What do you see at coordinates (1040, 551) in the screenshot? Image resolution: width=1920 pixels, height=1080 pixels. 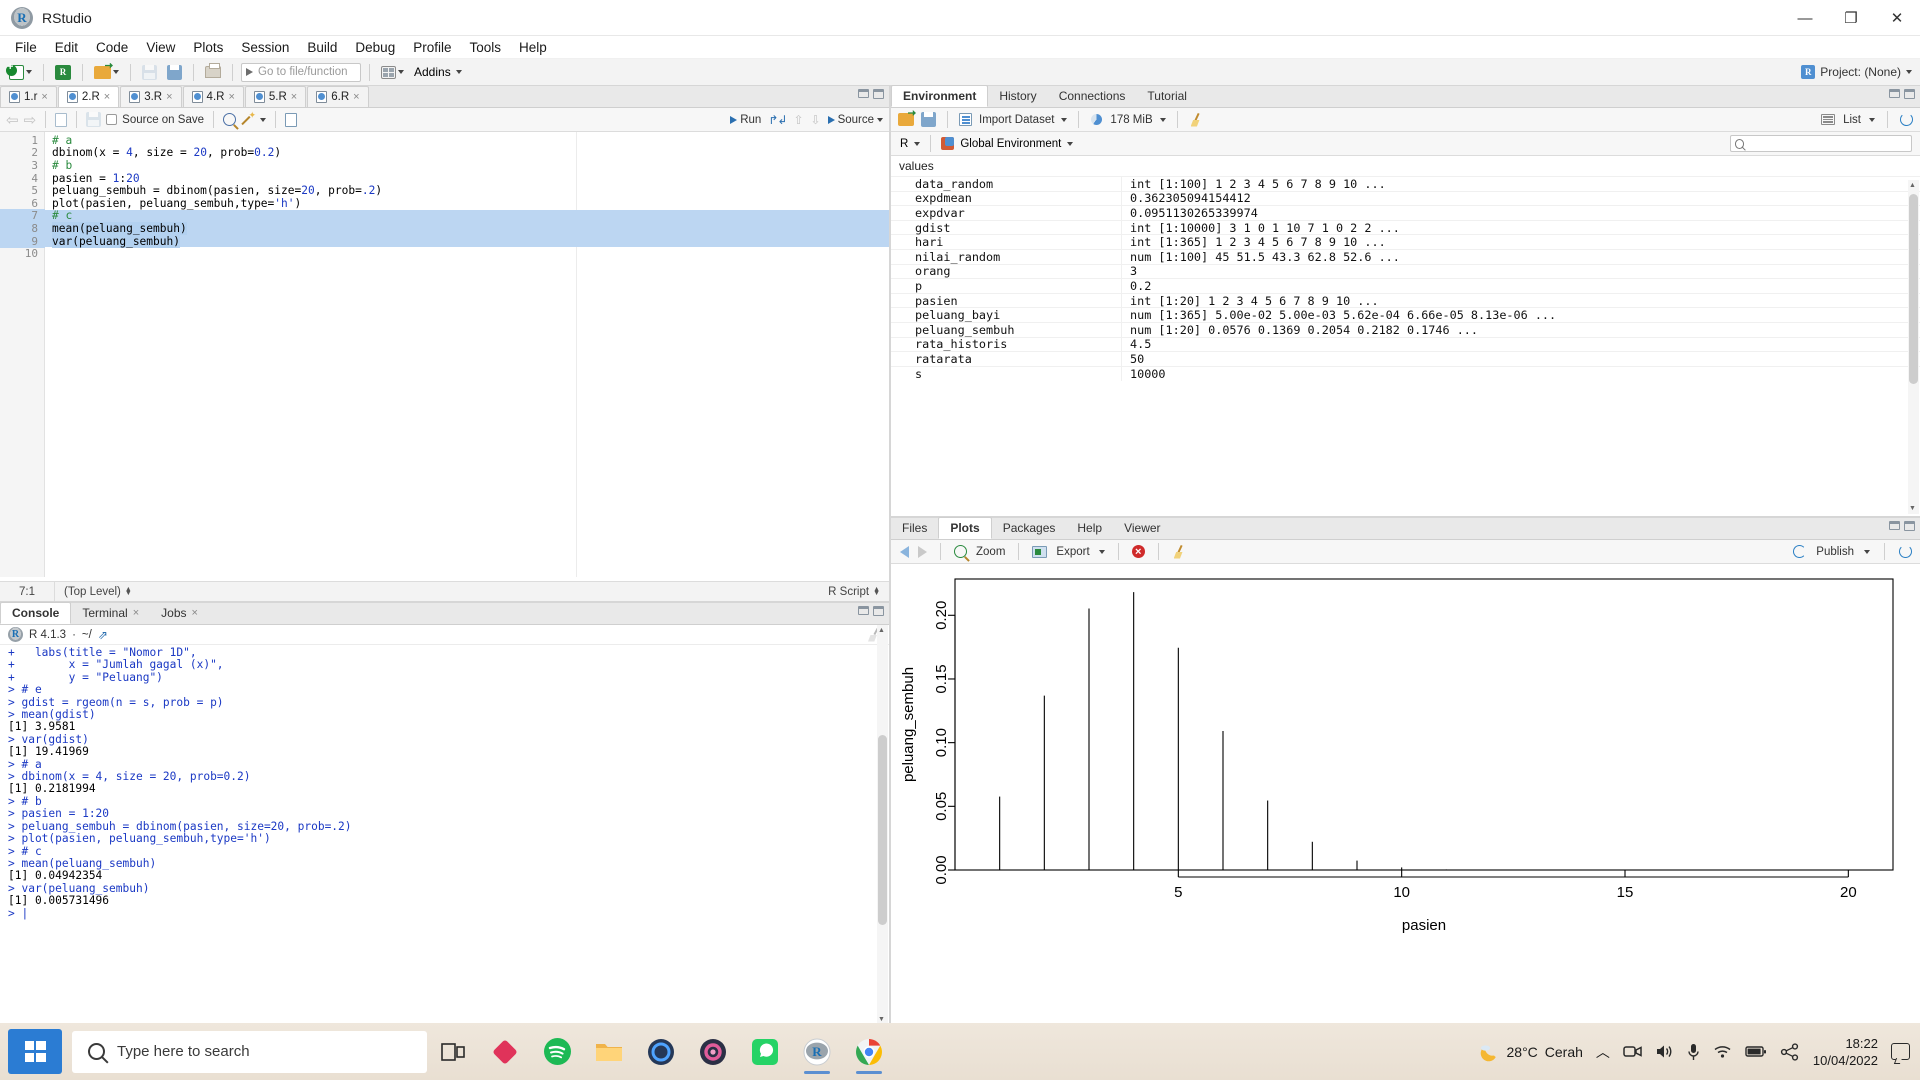 I see `export-icon` at bounding box center [1040, 551].